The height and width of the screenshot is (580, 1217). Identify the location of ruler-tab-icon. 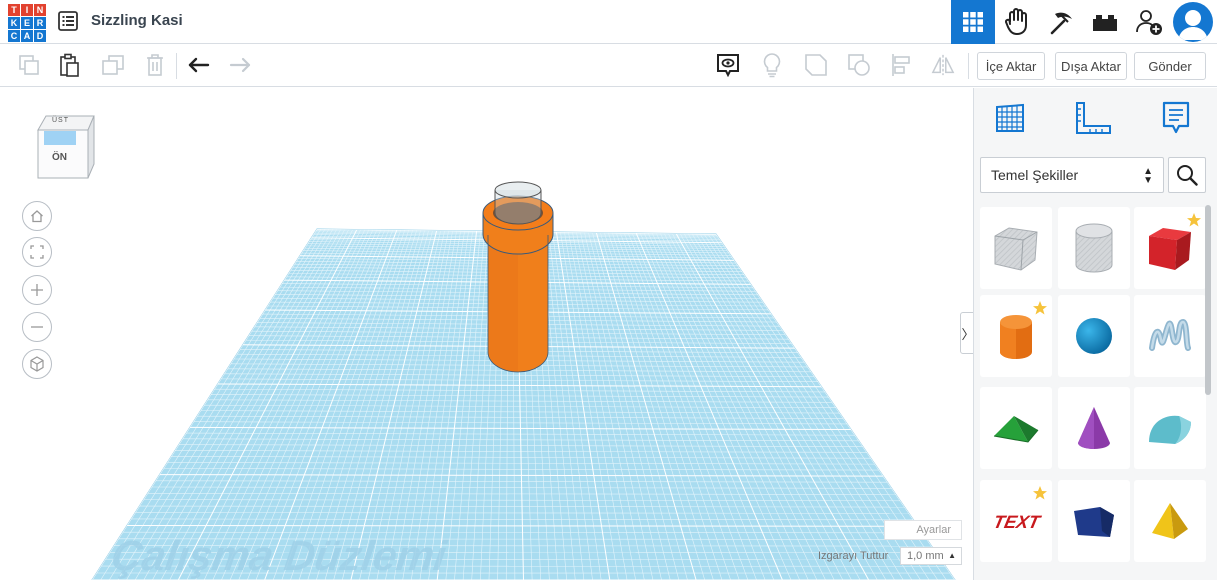
(1094, 118).